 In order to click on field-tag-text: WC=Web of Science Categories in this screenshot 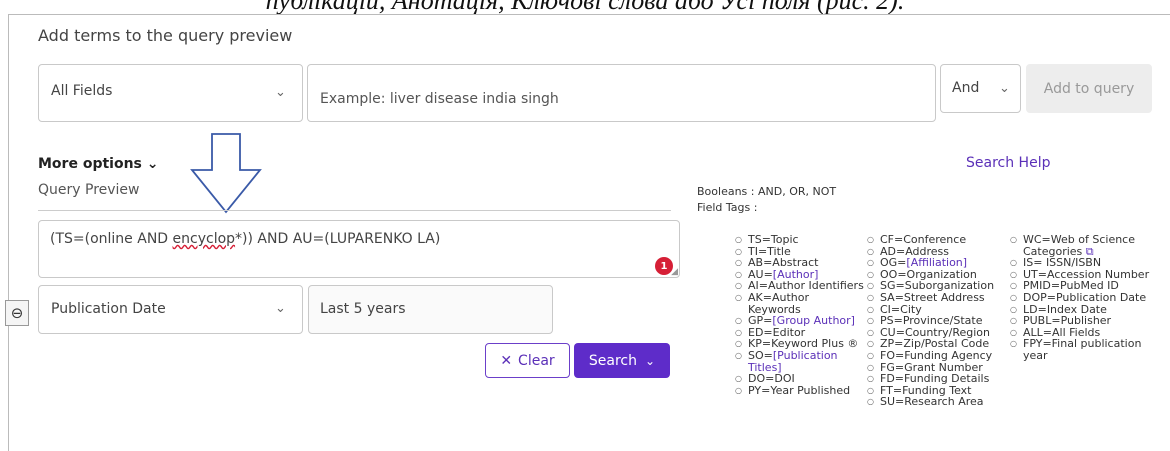, I will do `click(1079, 245)`.